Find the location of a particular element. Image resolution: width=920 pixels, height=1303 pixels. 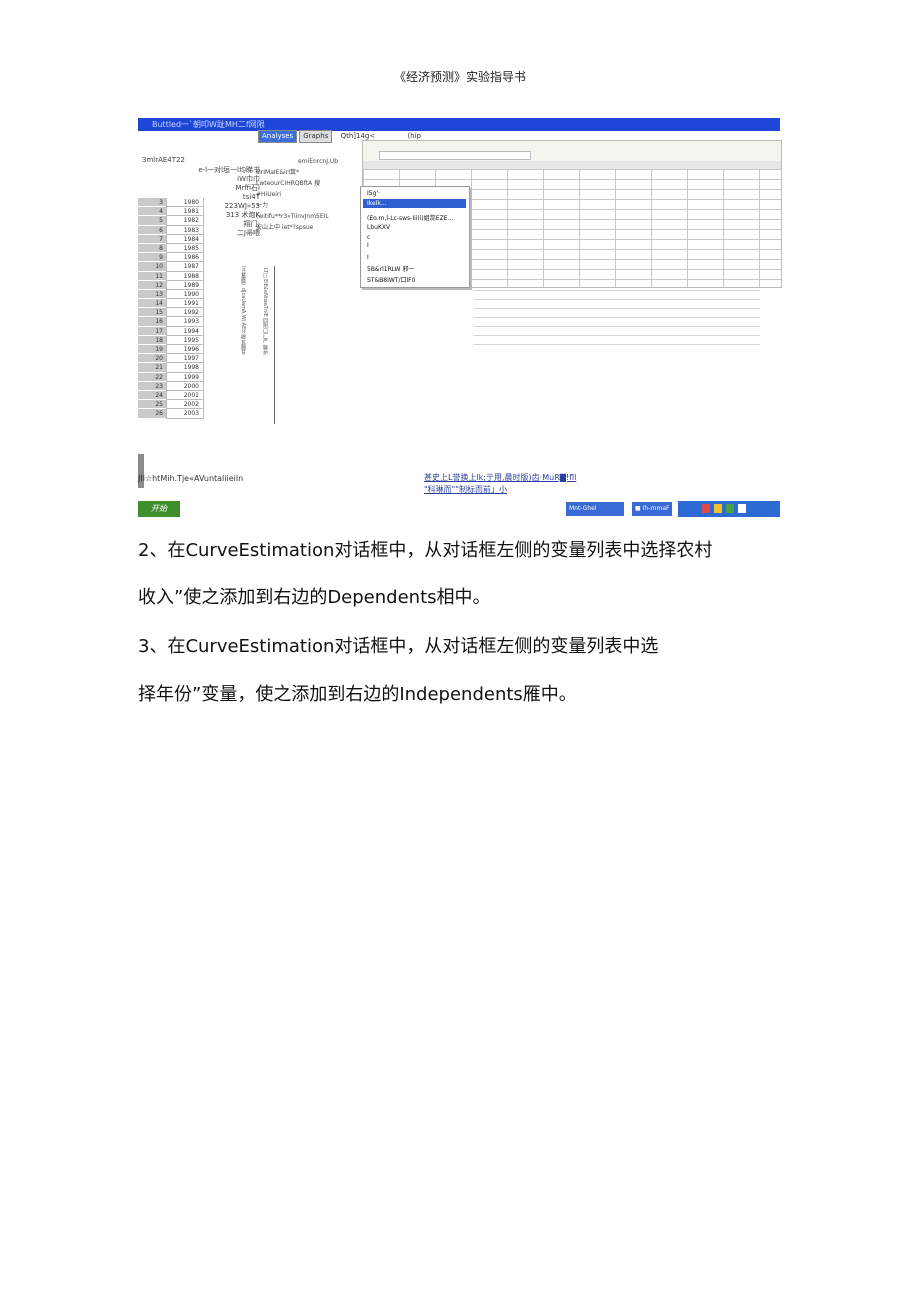

table-row: 26 2003 is located at coordinates (173, 414).